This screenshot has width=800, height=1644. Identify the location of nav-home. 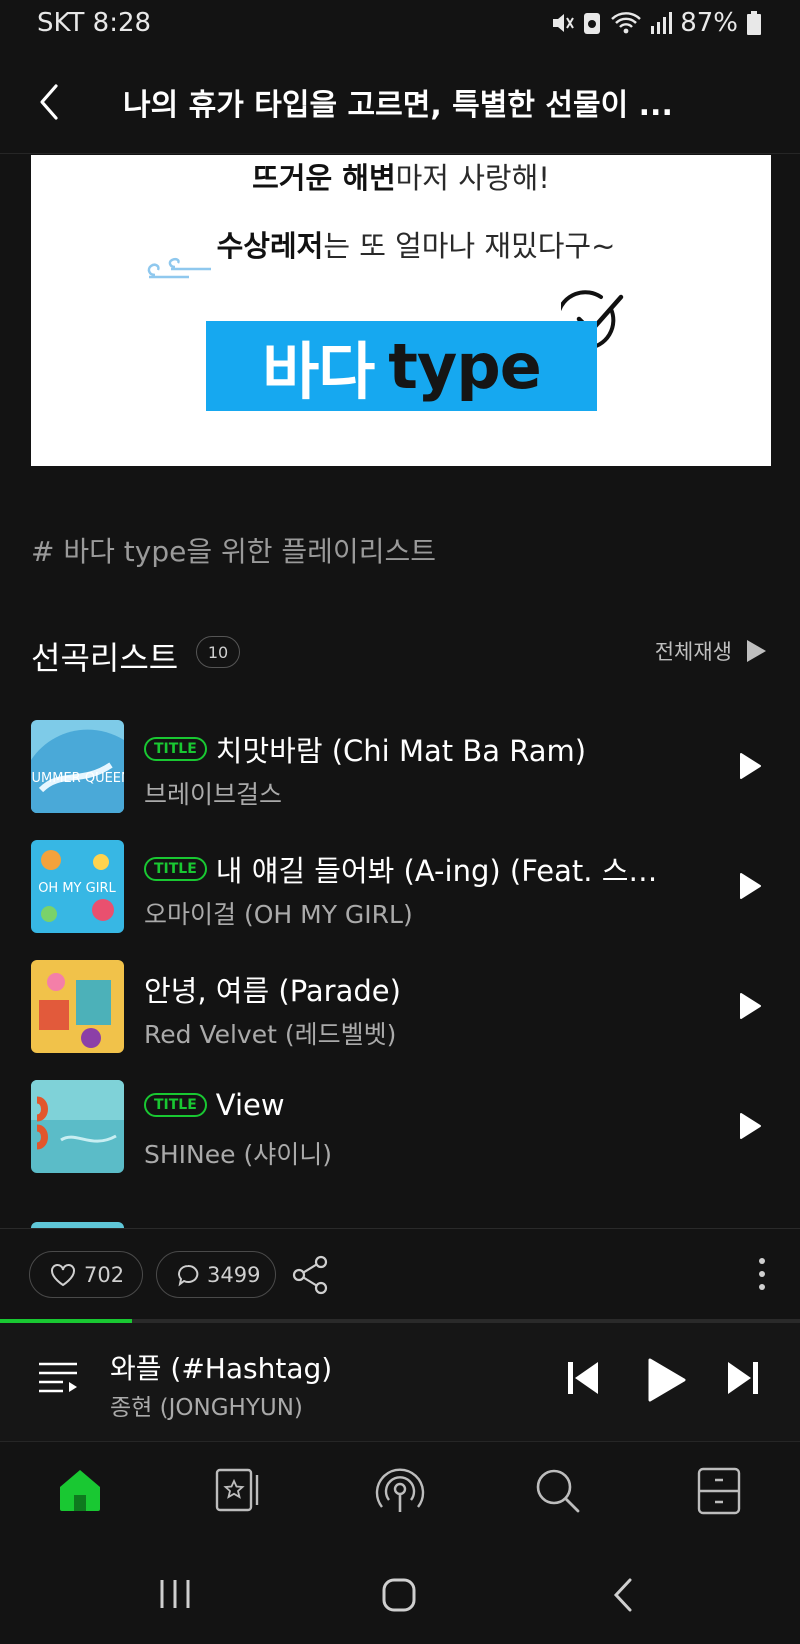
(80, 1492).